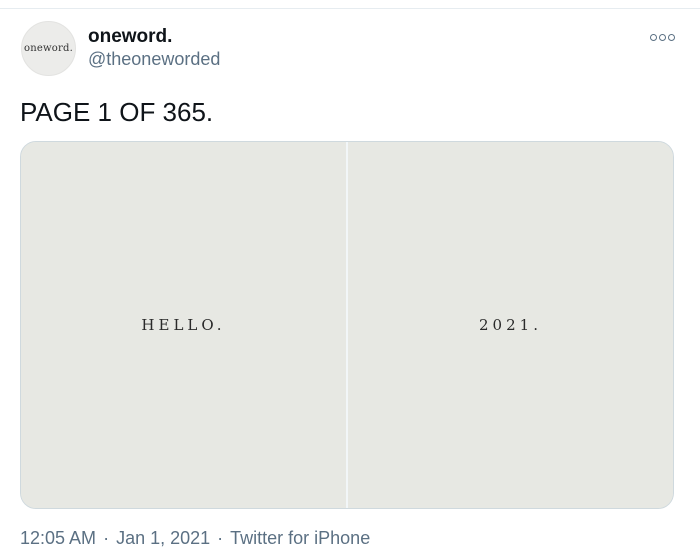  I want to click on media-right-text: 2021., so click(510, 325).